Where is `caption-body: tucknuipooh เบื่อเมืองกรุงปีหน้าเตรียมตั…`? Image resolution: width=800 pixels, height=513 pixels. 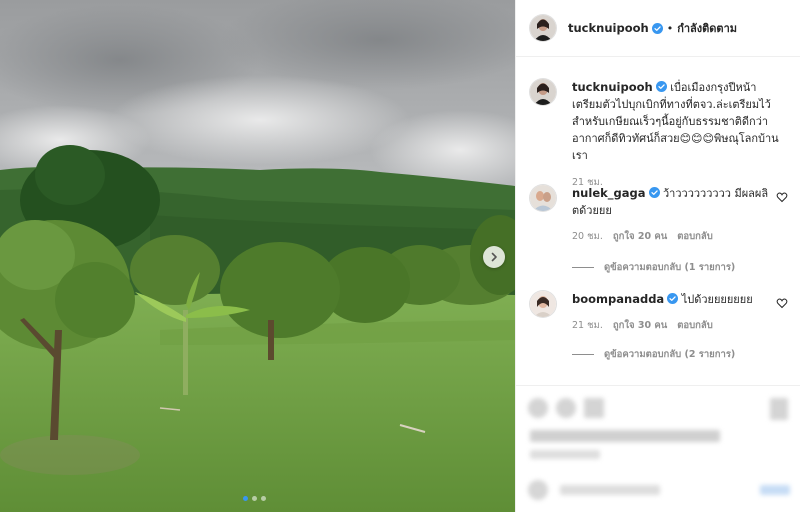 caption-body: tucknuipooh เบื่อเมืองกรุงปีหน้าเตรียมตั… is located at coordinates (678, 135).